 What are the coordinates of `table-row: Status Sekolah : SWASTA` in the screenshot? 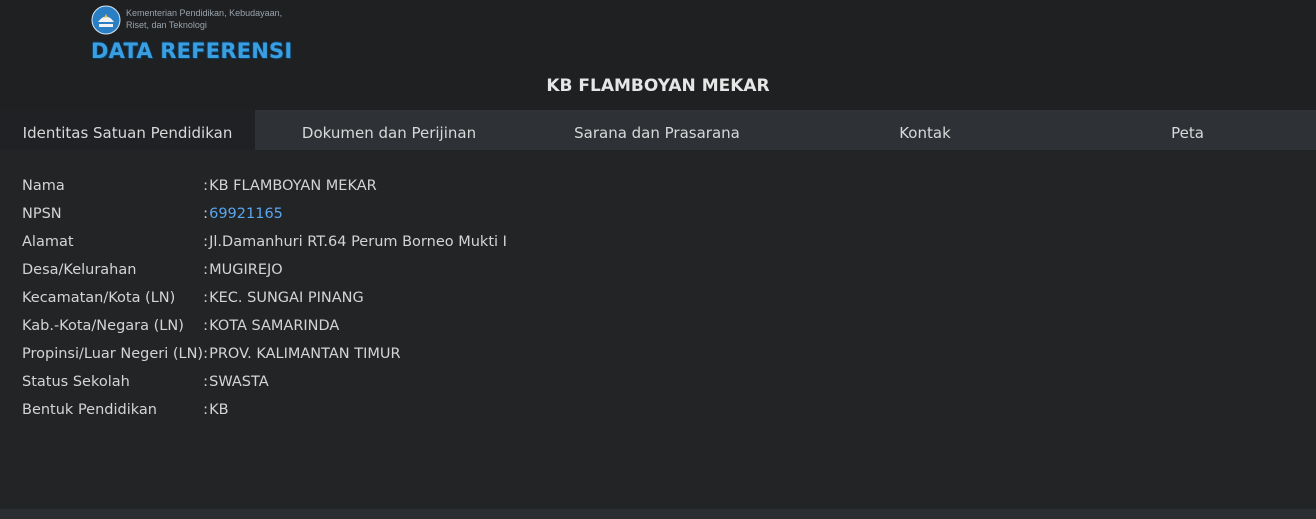 It's located at (264, 382).